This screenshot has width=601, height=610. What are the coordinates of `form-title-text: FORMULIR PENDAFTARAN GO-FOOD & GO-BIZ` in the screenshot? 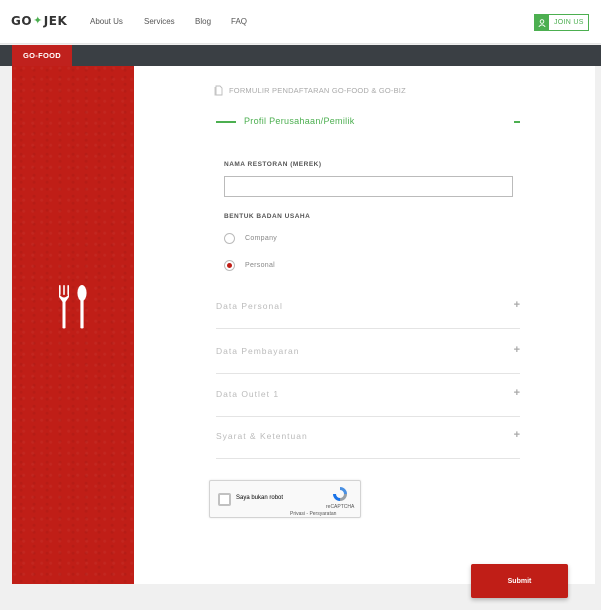 It's located at (317, 90).